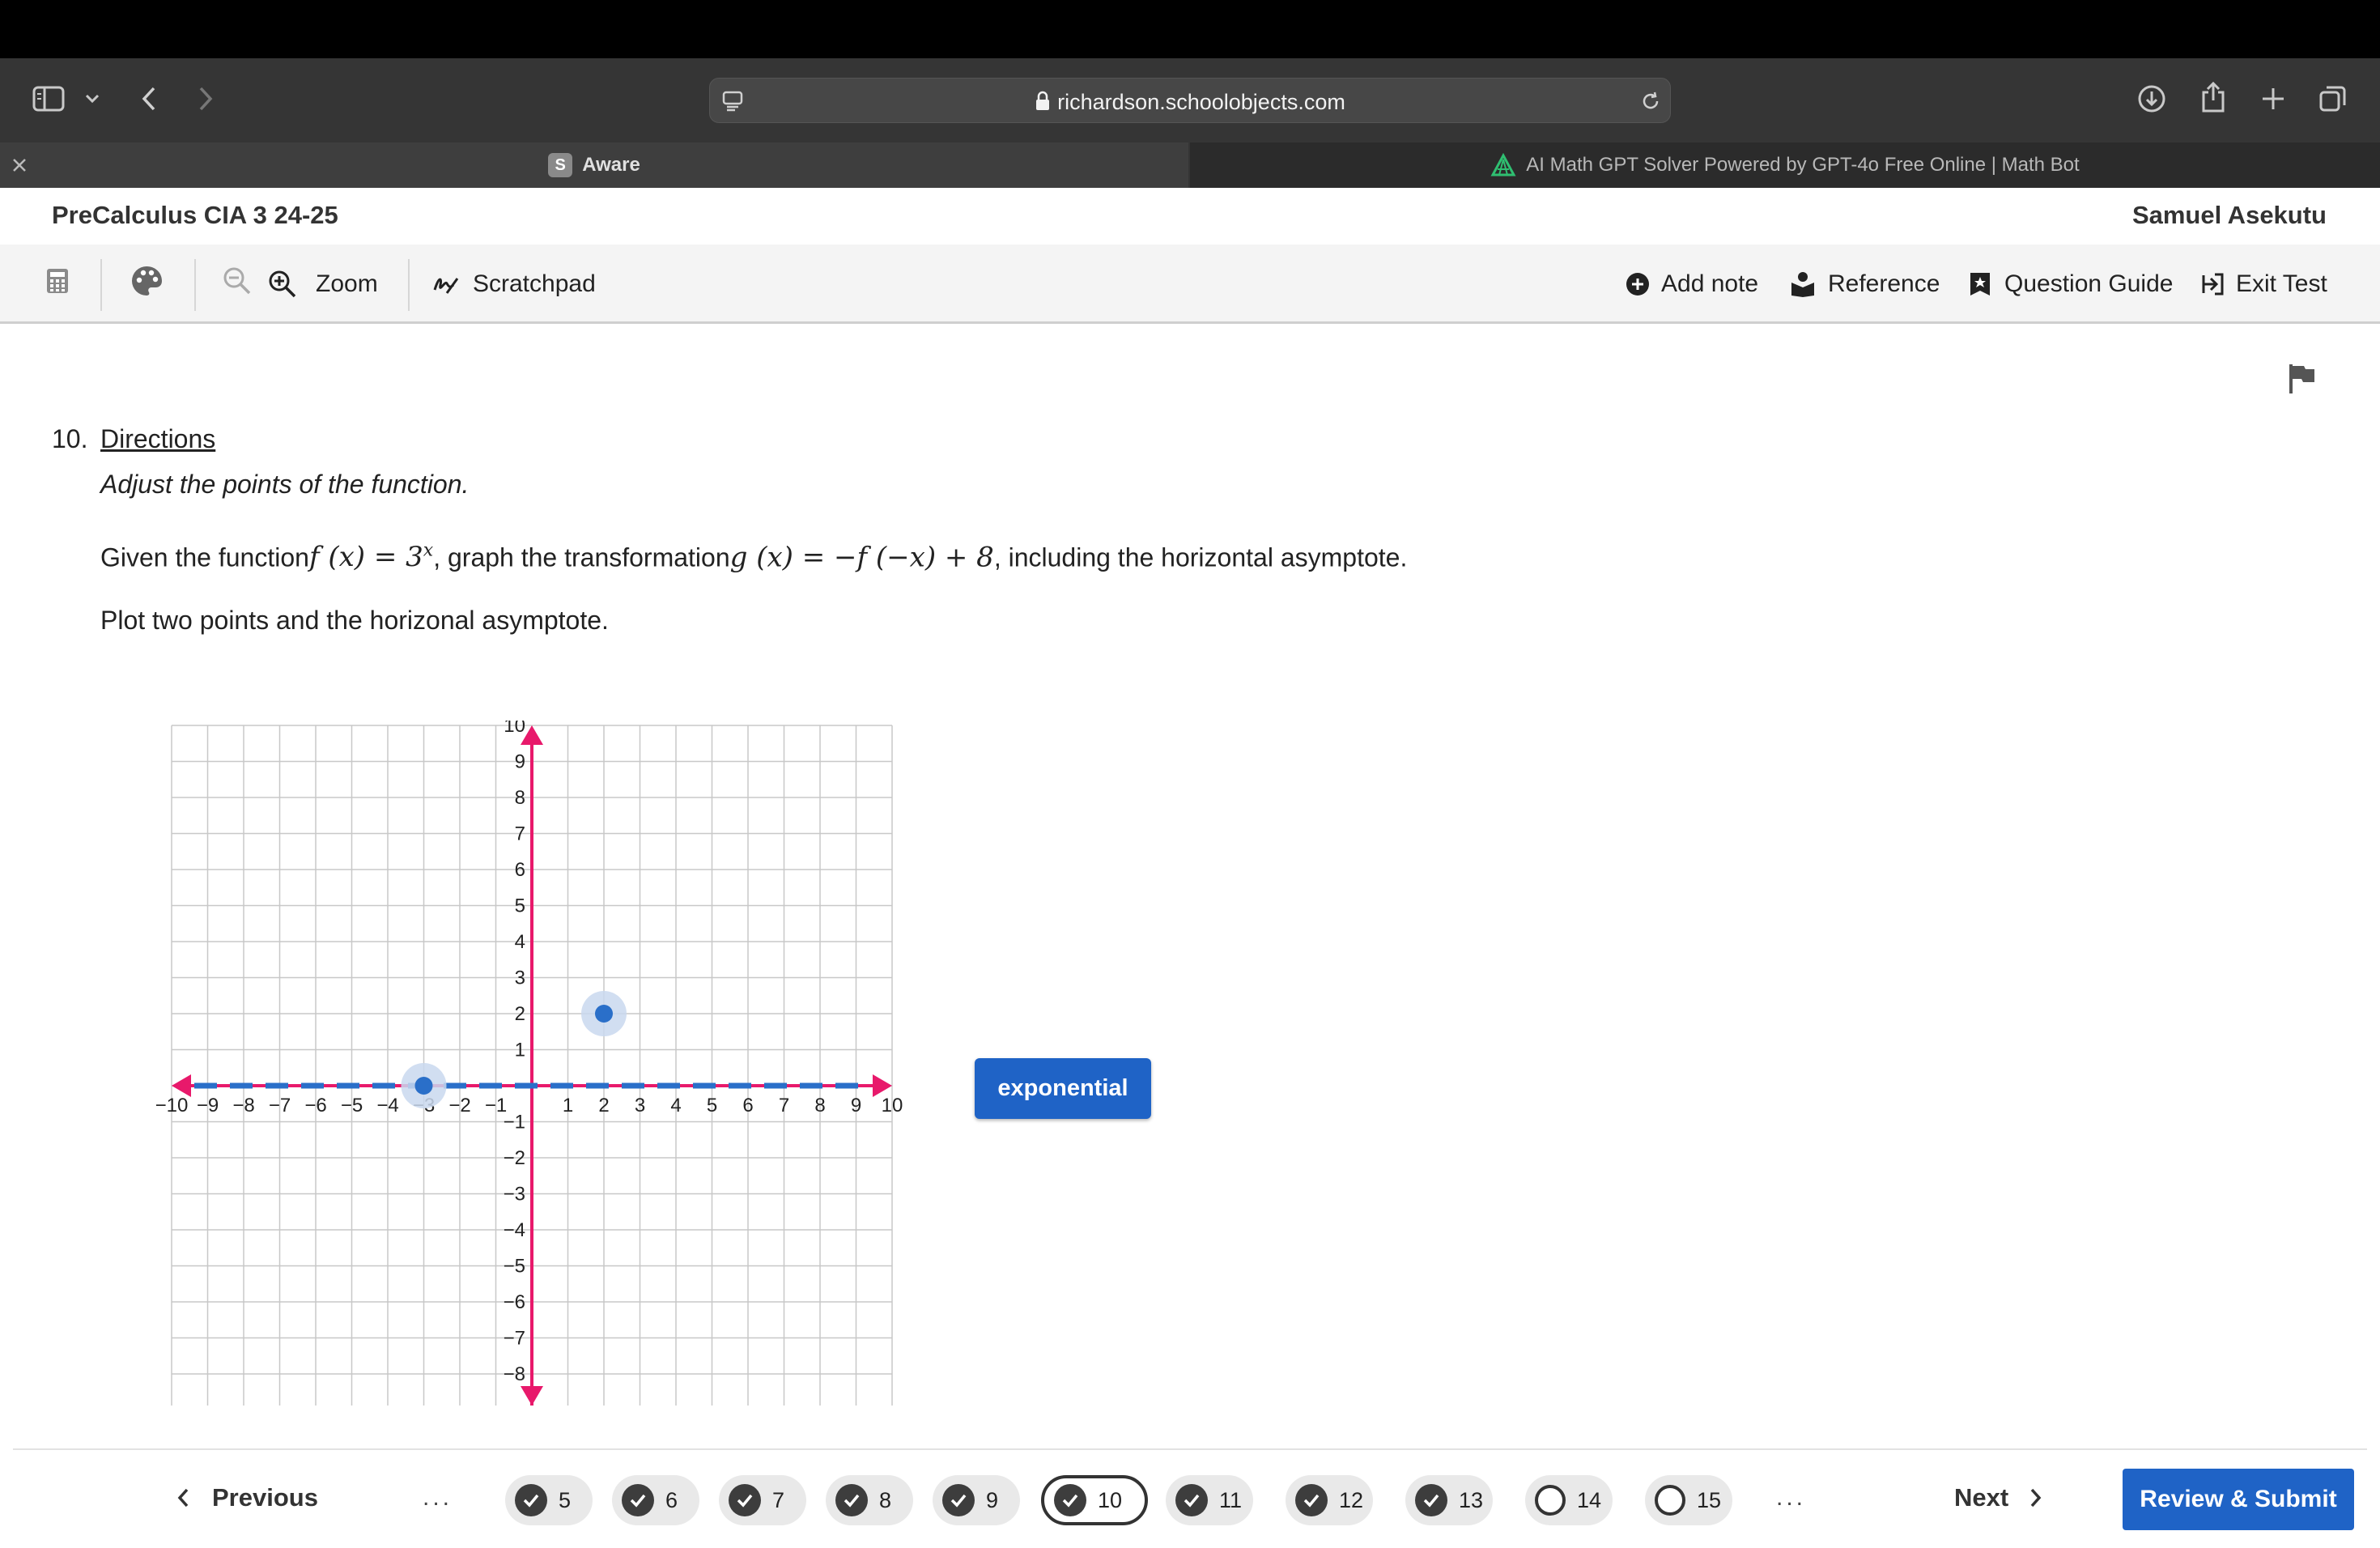  What do you see at coordinates (1190, 104) in the screenshot?
I see `url-row: richardson.schoolobjects.com` at bounding box center [1190, 104].